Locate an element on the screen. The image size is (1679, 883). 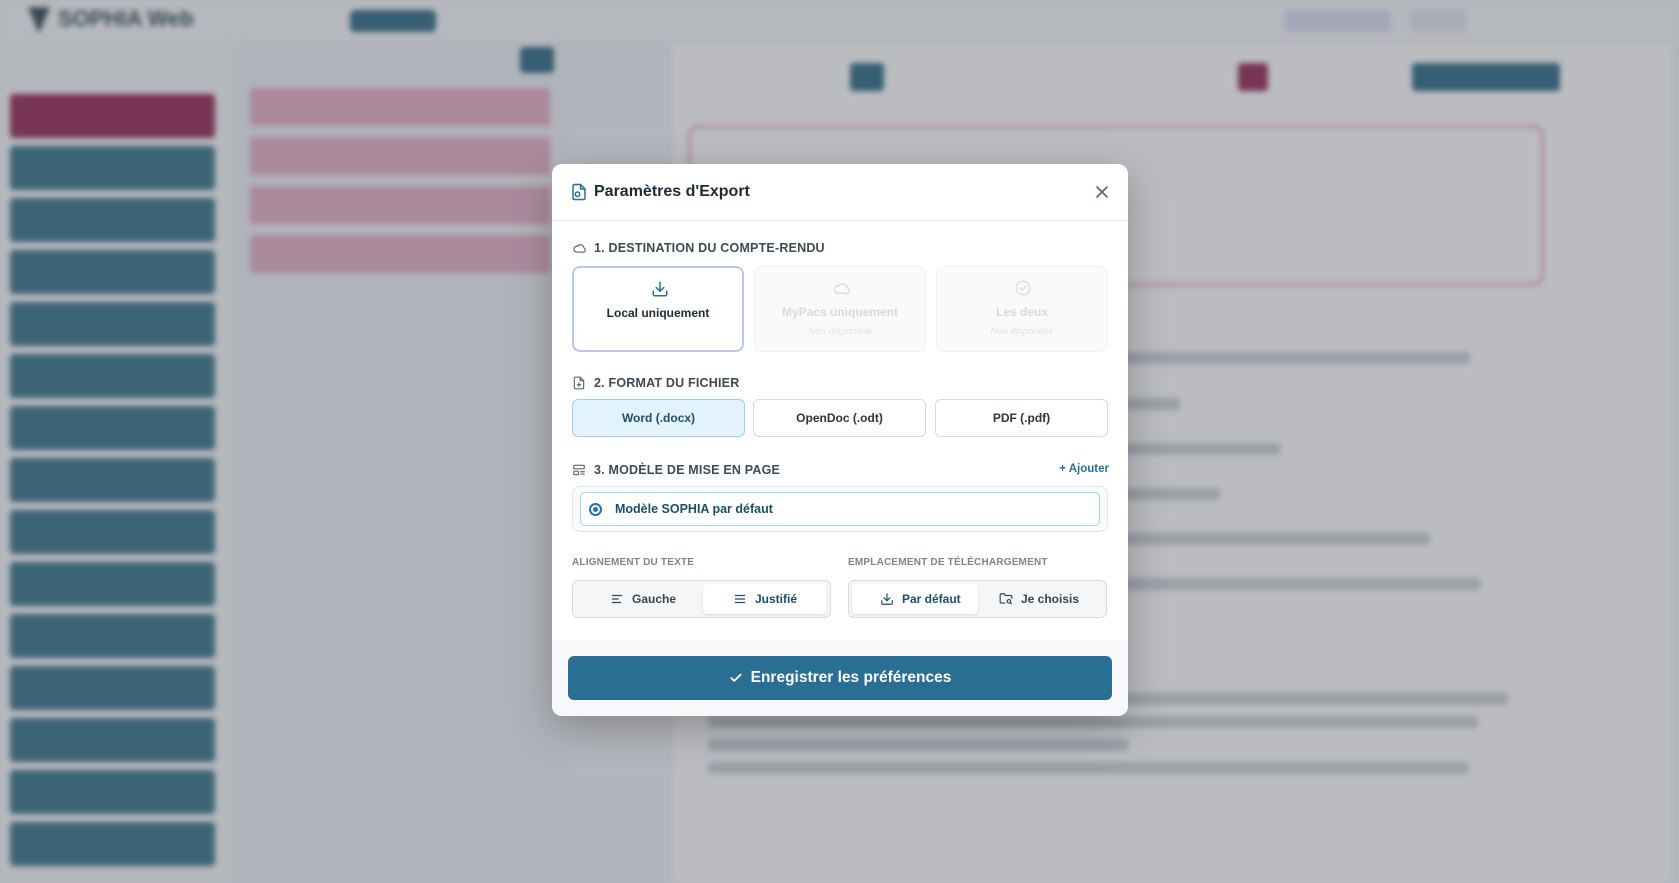
destination-local-option: Local uniquement is located at coordinates (658, 309).